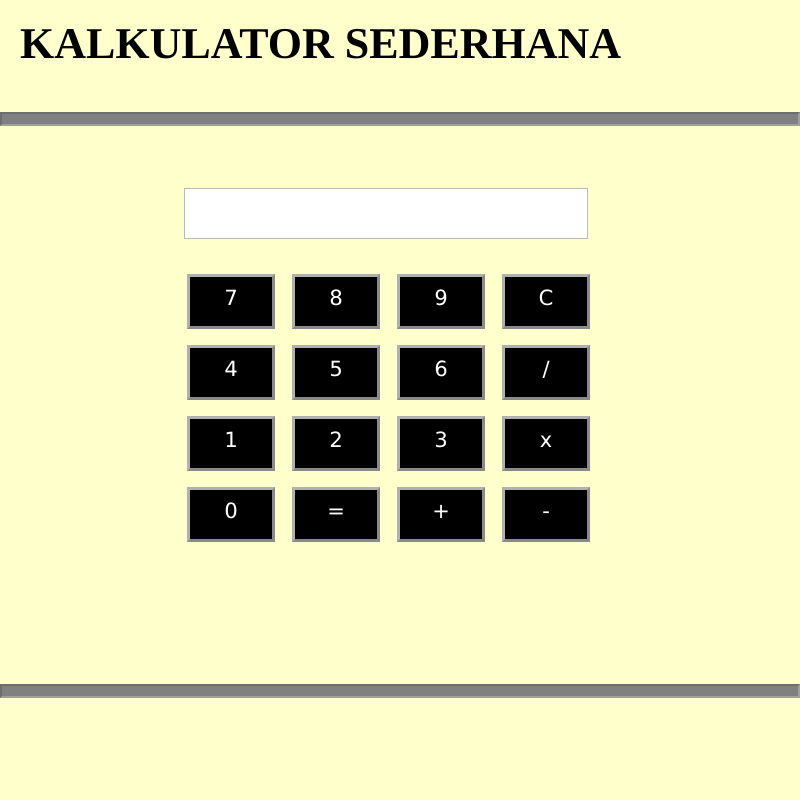 The image size is (800, 800). I want to click on calculator-key: 1, so click(231, 443).